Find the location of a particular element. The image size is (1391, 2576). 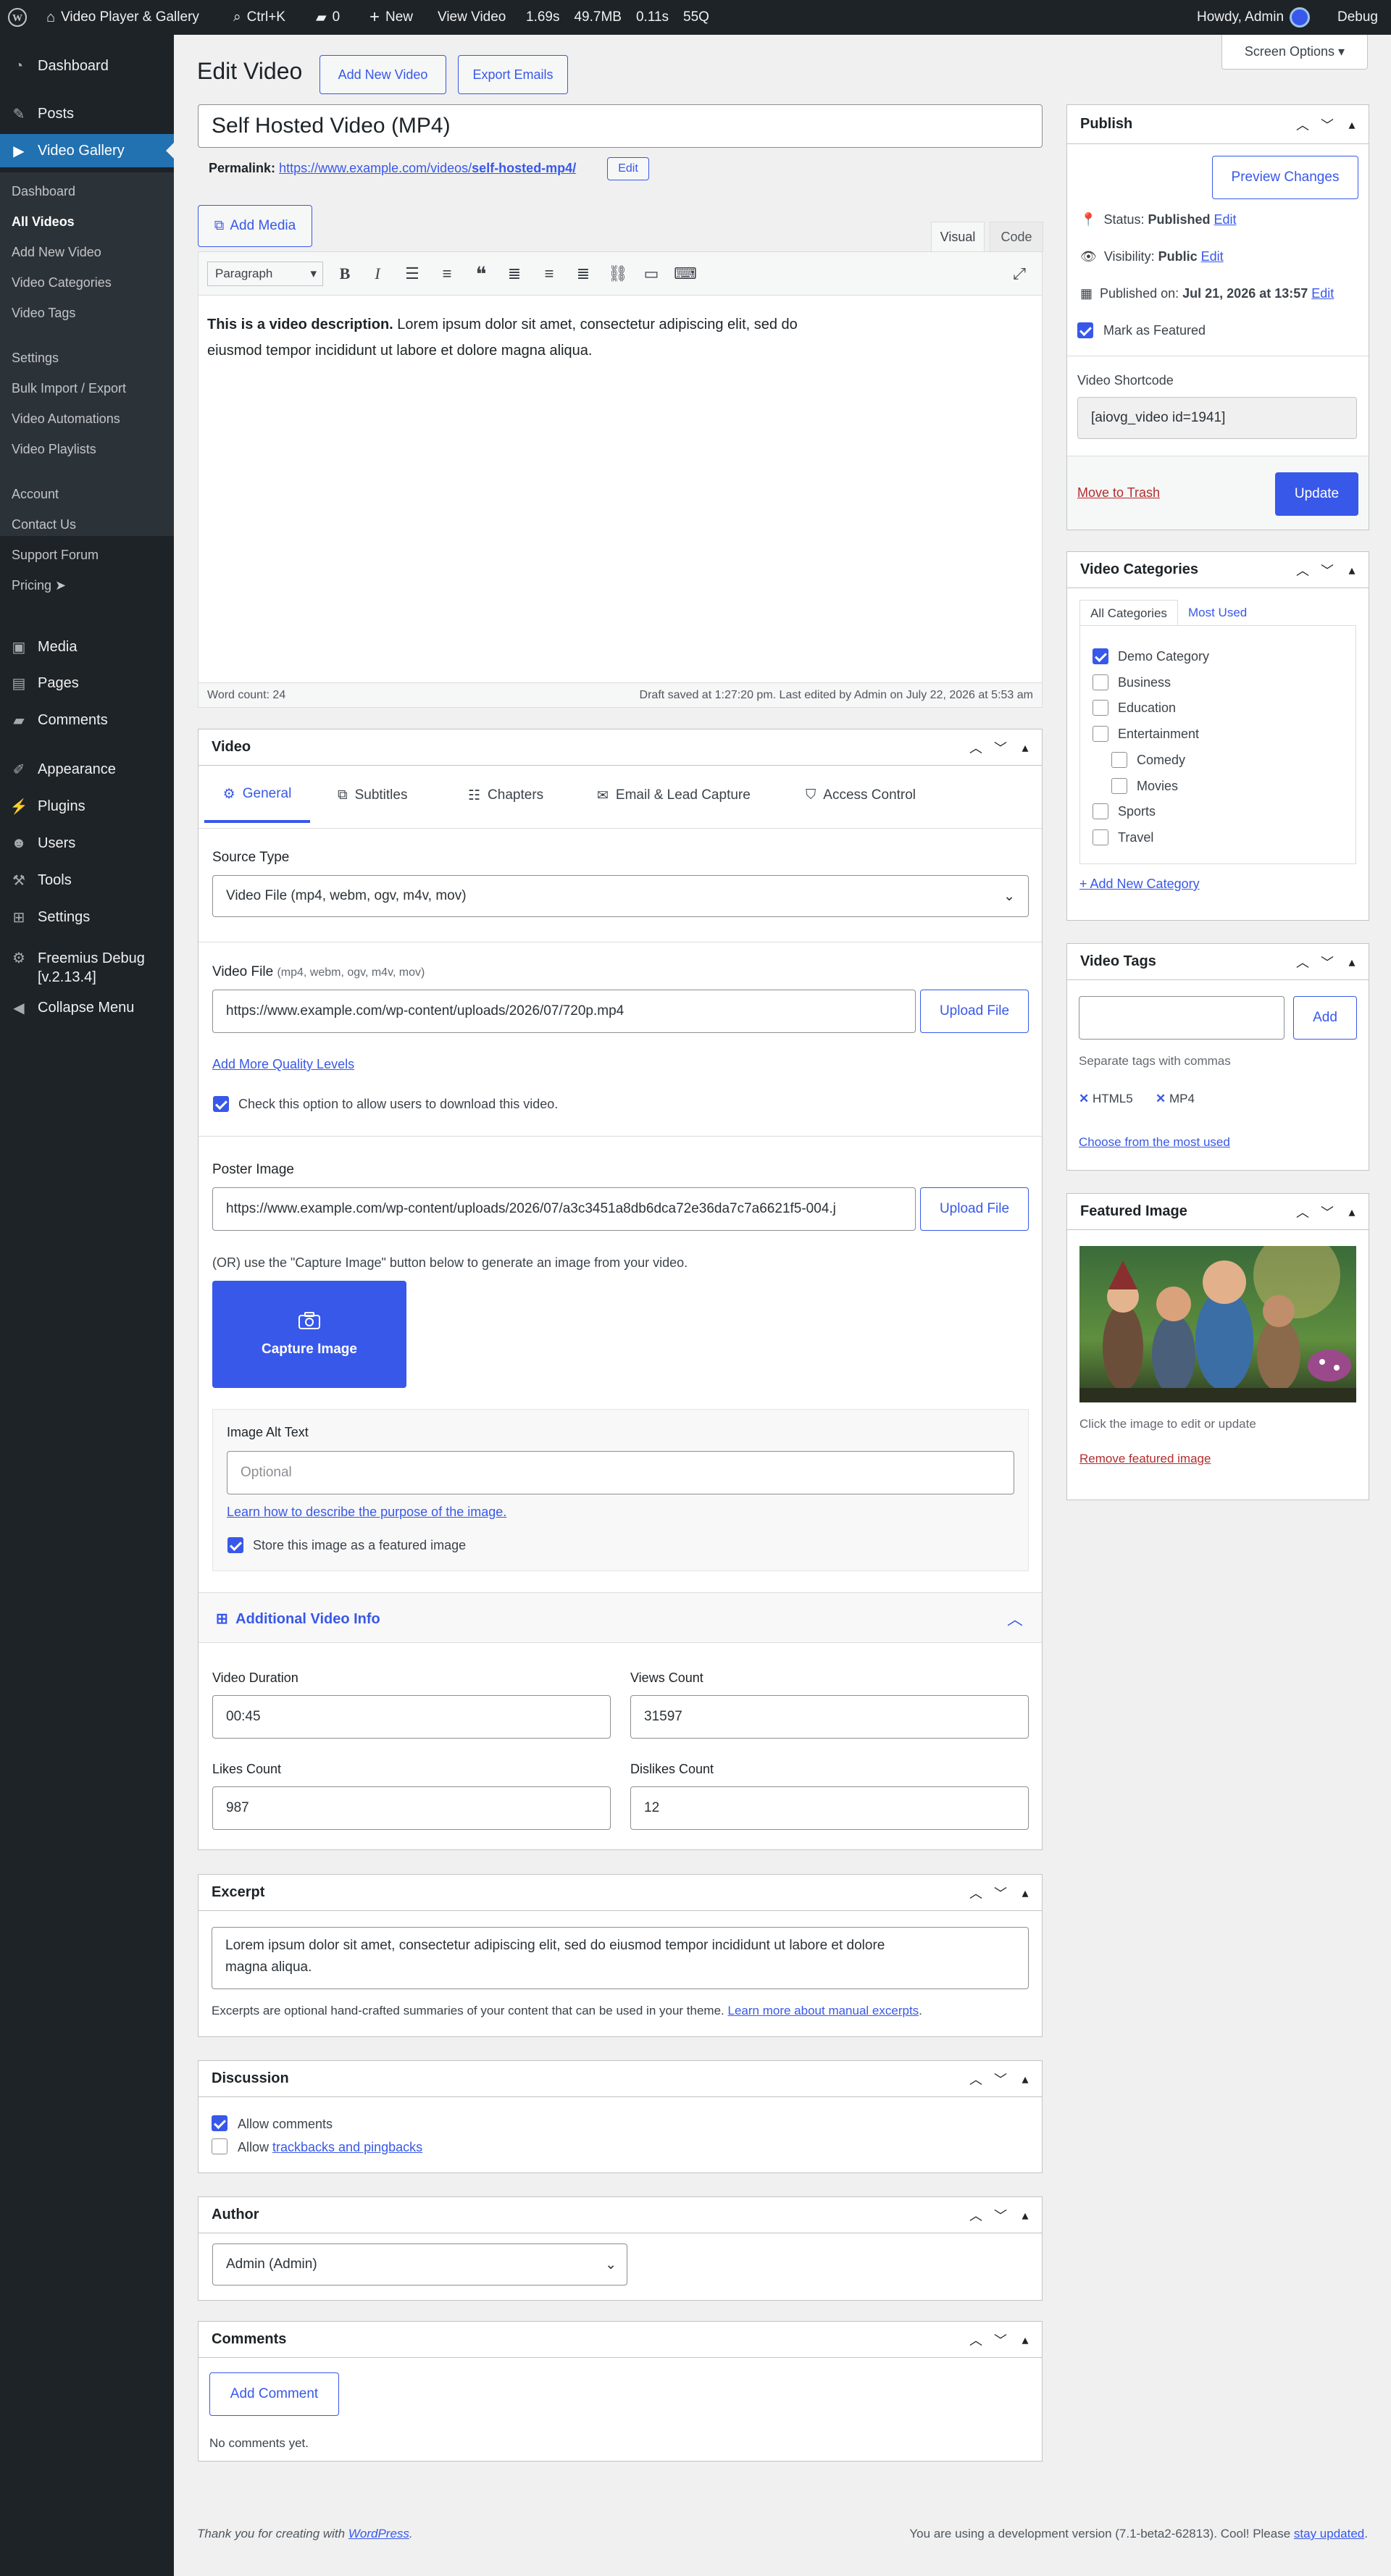

likes-input: 987 is located at coordinates (411, 1808).